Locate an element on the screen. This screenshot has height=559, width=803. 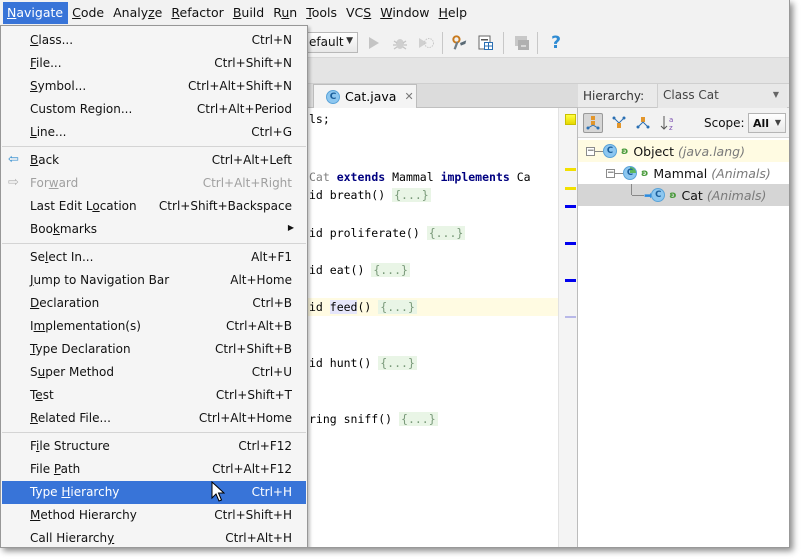
menu-item-label: Declaration is located at coordinates (65, 303).